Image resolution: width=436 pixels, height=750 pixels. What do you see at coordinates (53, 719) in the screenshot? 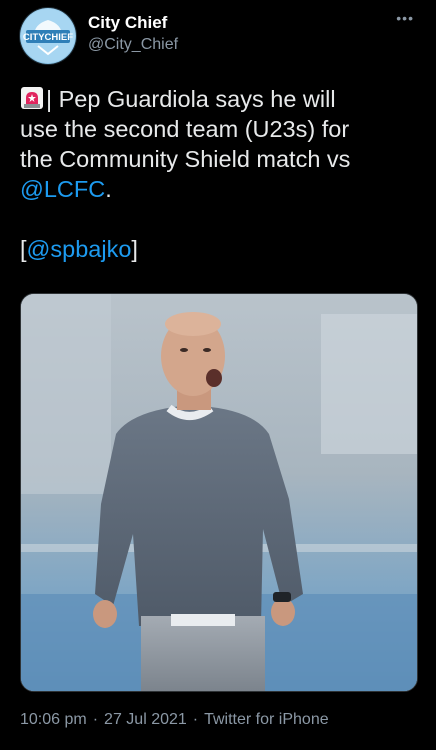
I see `tweet-time: 10:06 pm` at bounding box center [53, 719].